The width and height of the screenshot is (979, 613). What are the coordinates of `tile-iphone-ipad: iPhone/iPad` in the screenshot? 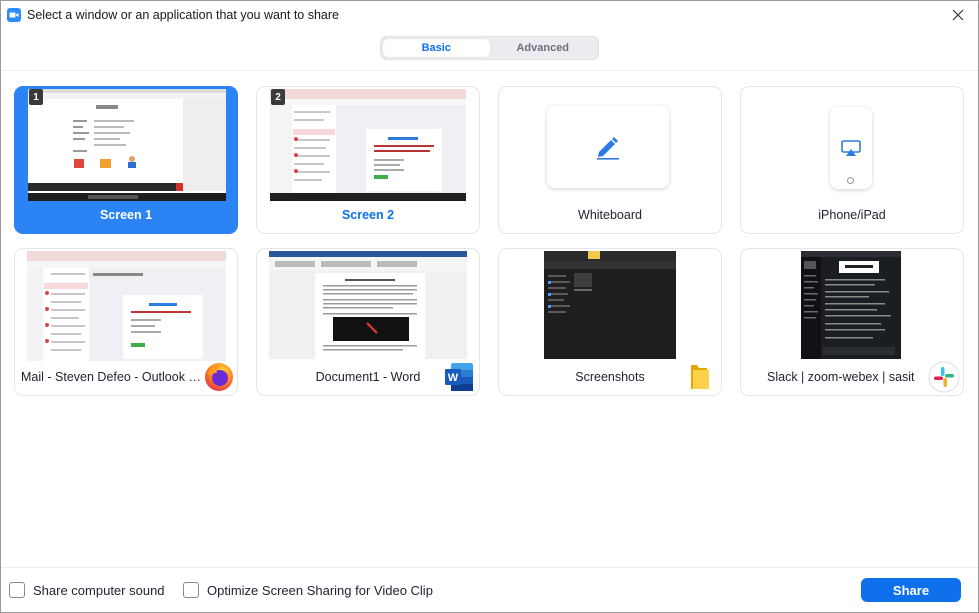 It's located at (852, 160).